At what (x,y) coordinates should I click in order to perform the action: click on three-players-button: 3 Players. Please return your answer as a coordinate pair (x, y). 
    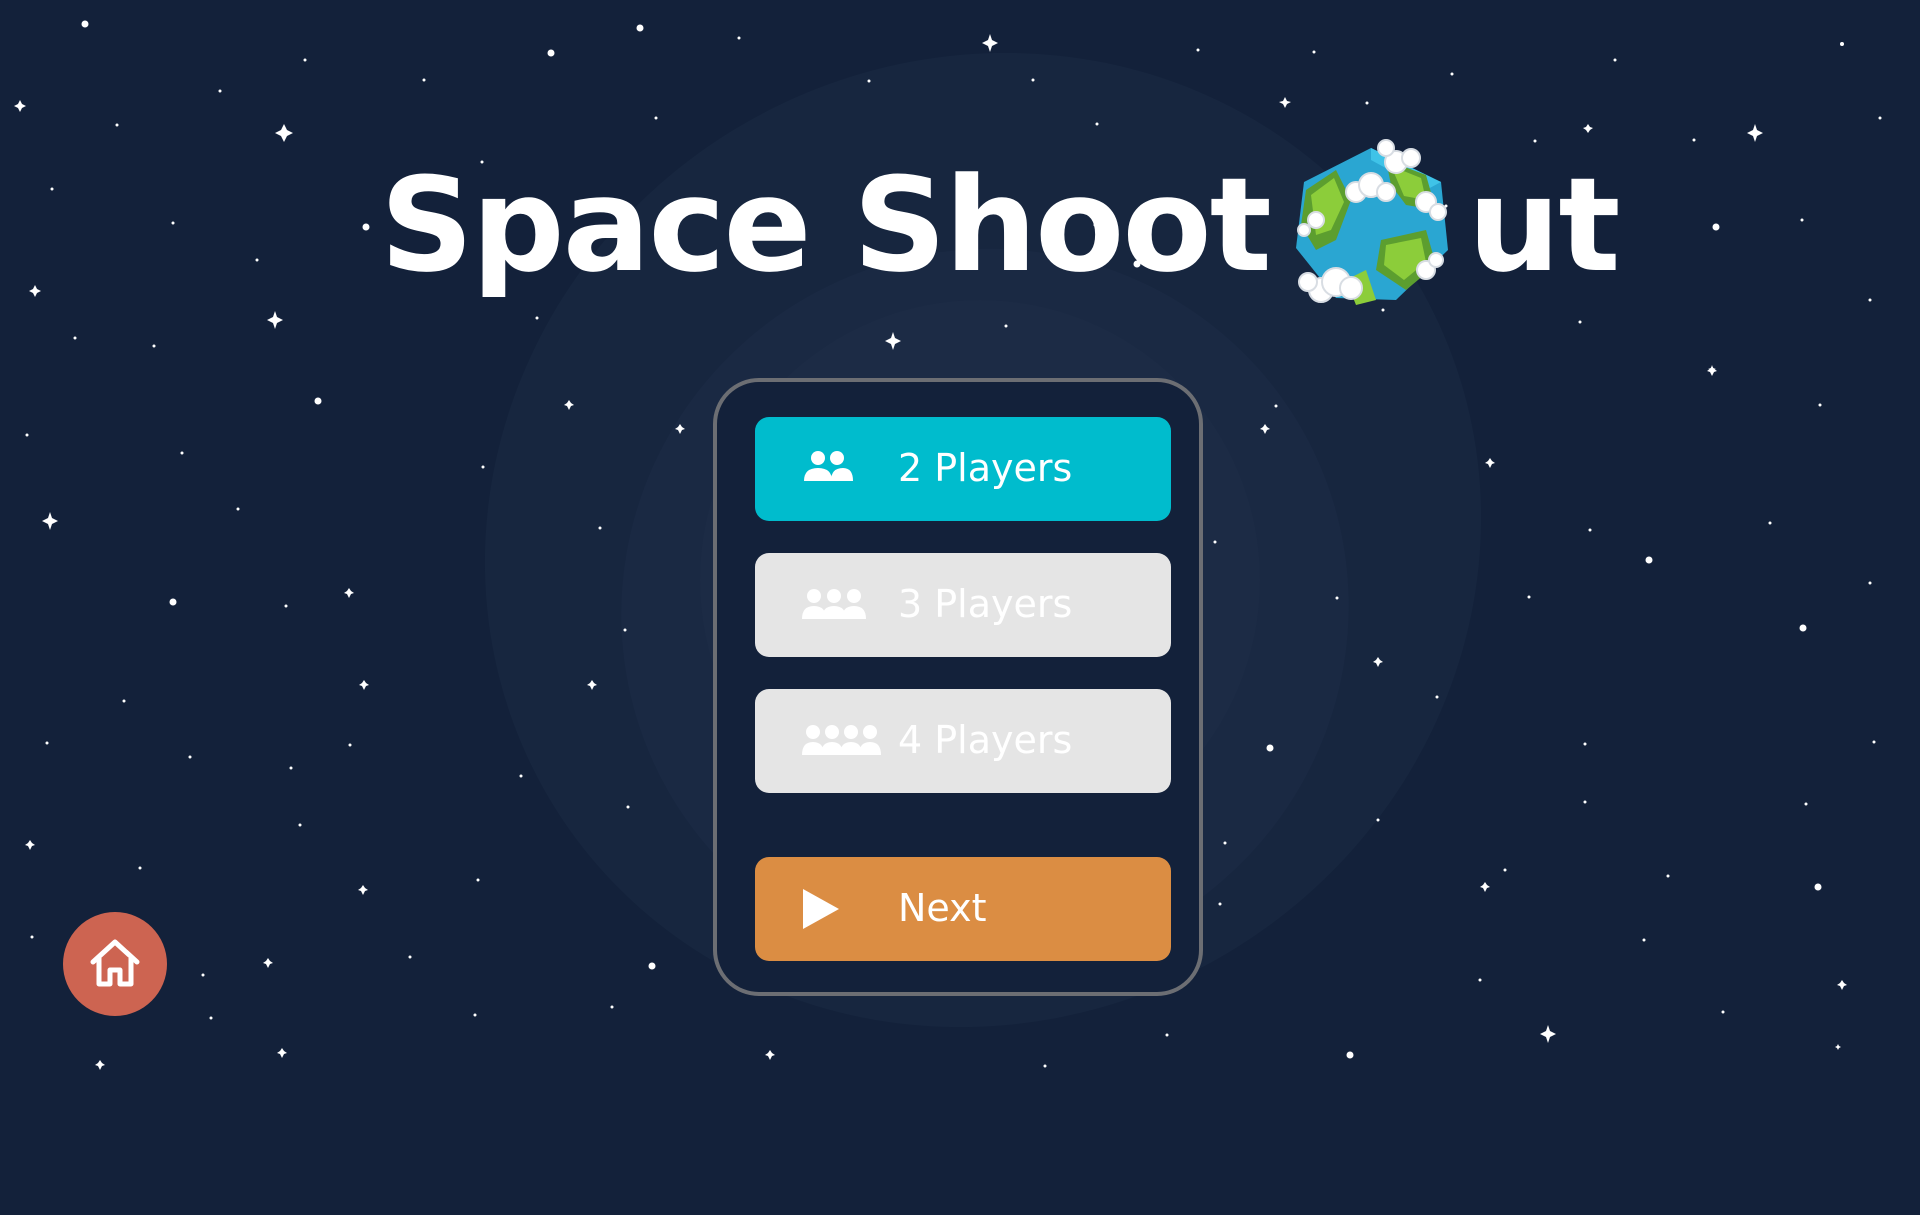
    Looking at the image, I should click on (963, 605).